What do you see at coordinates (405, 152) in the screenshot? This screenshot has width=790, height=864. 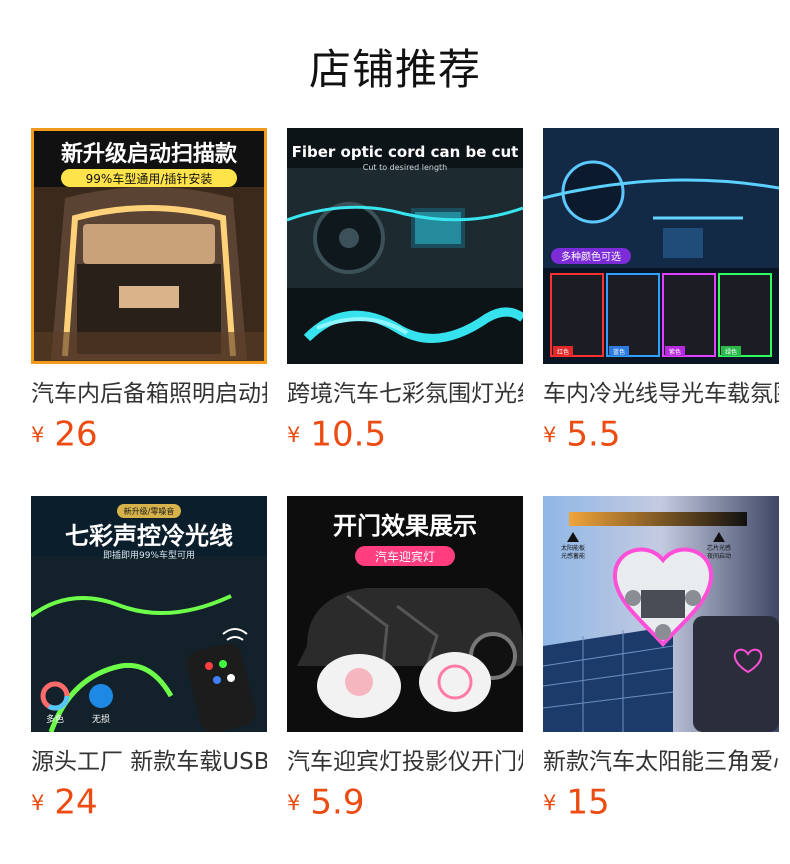 I see `image-headline: Fiber optic cord can be cut` at bounding box center [405, 152].